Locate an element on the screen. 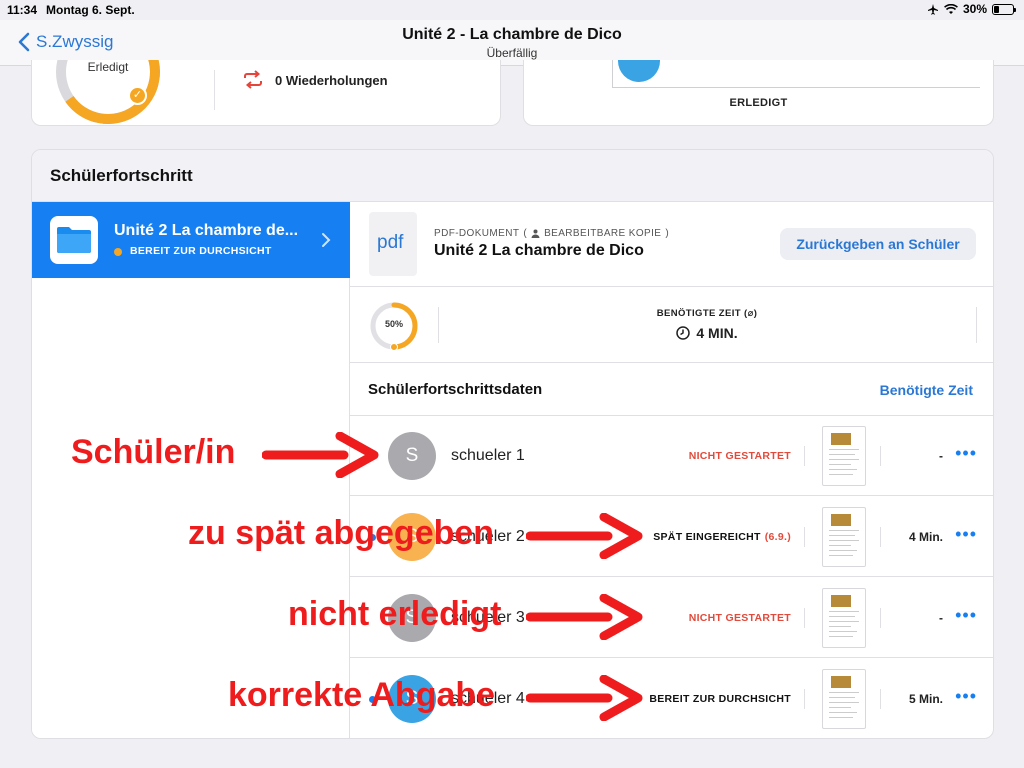 Image resolution: width=1024 pixels, height=768 pixels. status-text: SPÄT EINGEREICHT is located at coordinates (707, 537).